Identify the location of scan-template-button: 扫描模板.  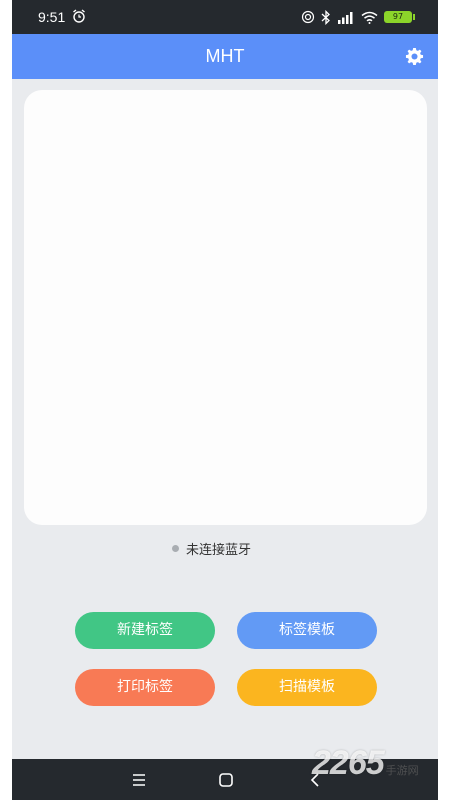
(307, 687).